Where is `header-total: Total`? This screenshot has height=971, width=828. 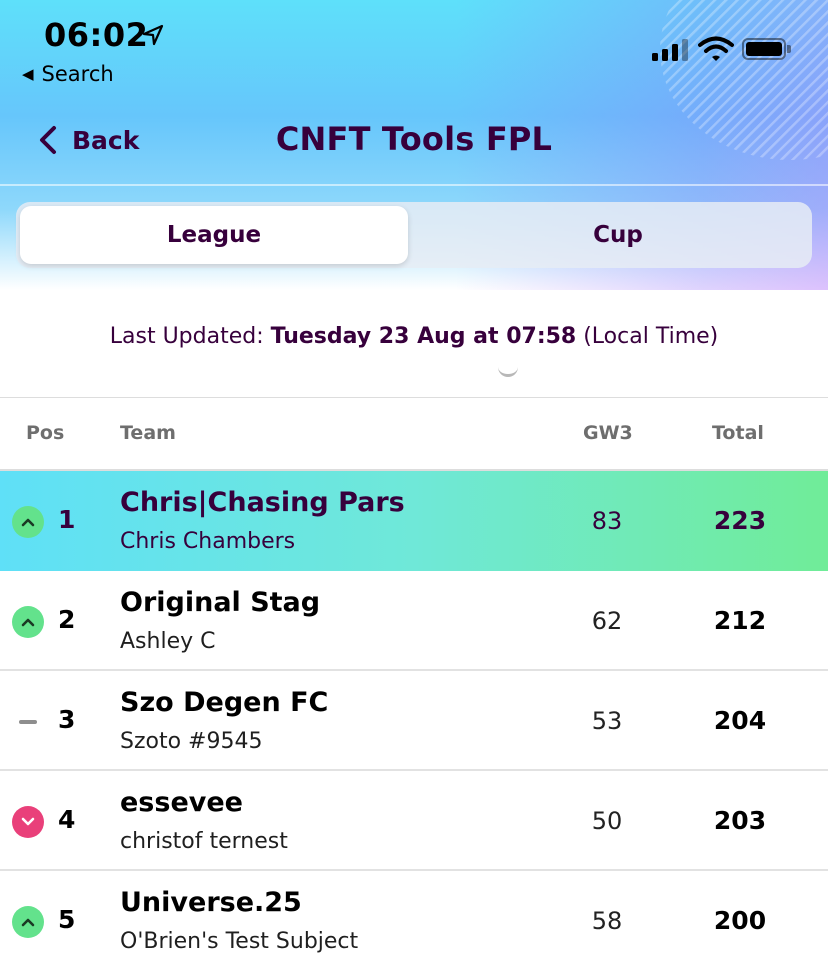
header-total: Total is located at coordinates (738, 433).